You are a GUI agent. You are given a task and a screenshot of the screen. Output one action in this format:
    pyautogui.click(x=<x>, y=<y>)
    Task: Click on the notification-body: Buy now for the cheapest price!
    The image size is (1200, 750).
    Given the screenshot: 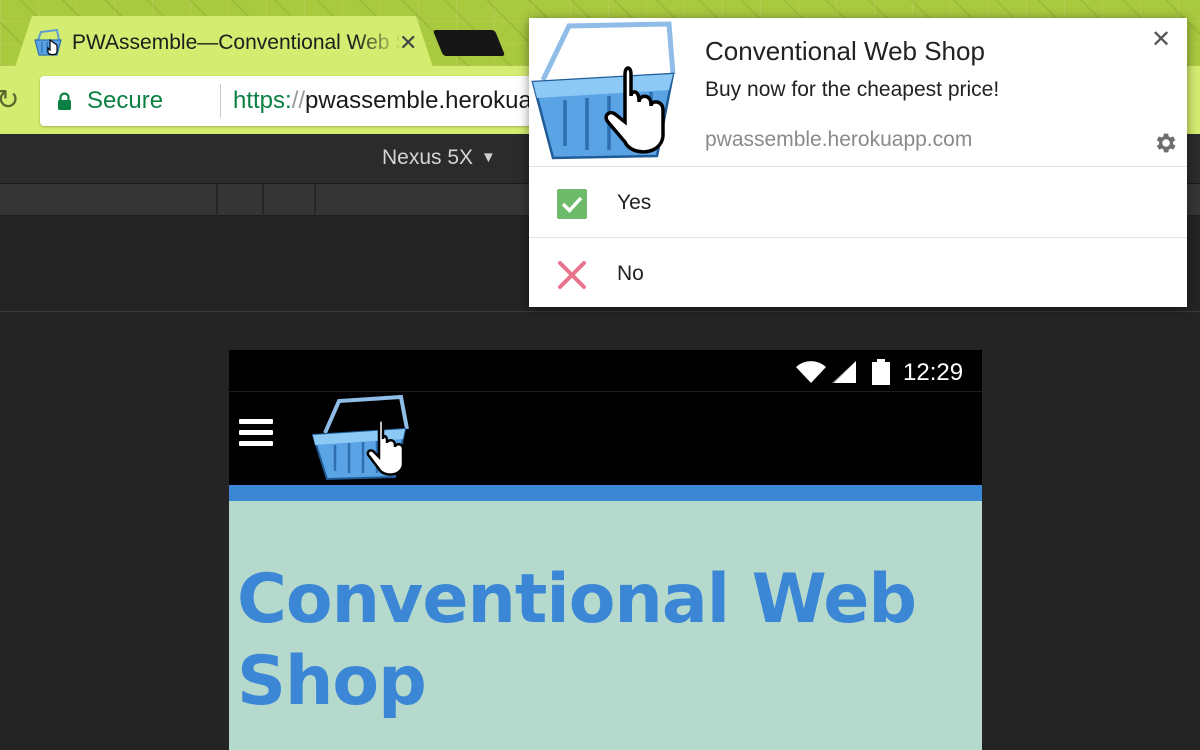 What is the action you would take?
    pyautogui.click(x=852, y=89)
    